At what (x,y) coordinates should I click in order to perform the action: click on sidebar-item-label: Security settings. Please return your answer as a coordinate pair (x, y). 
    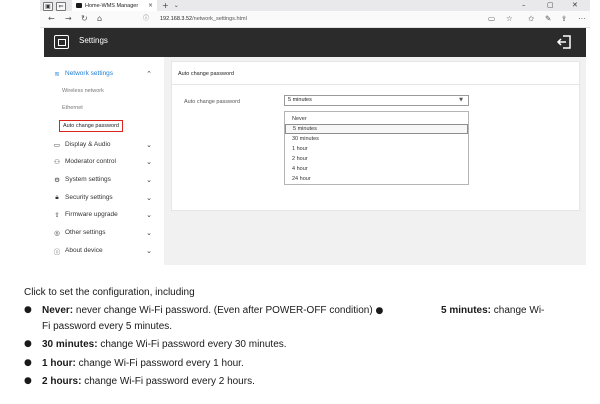
    Looking at the image, I should click on (89, 197).